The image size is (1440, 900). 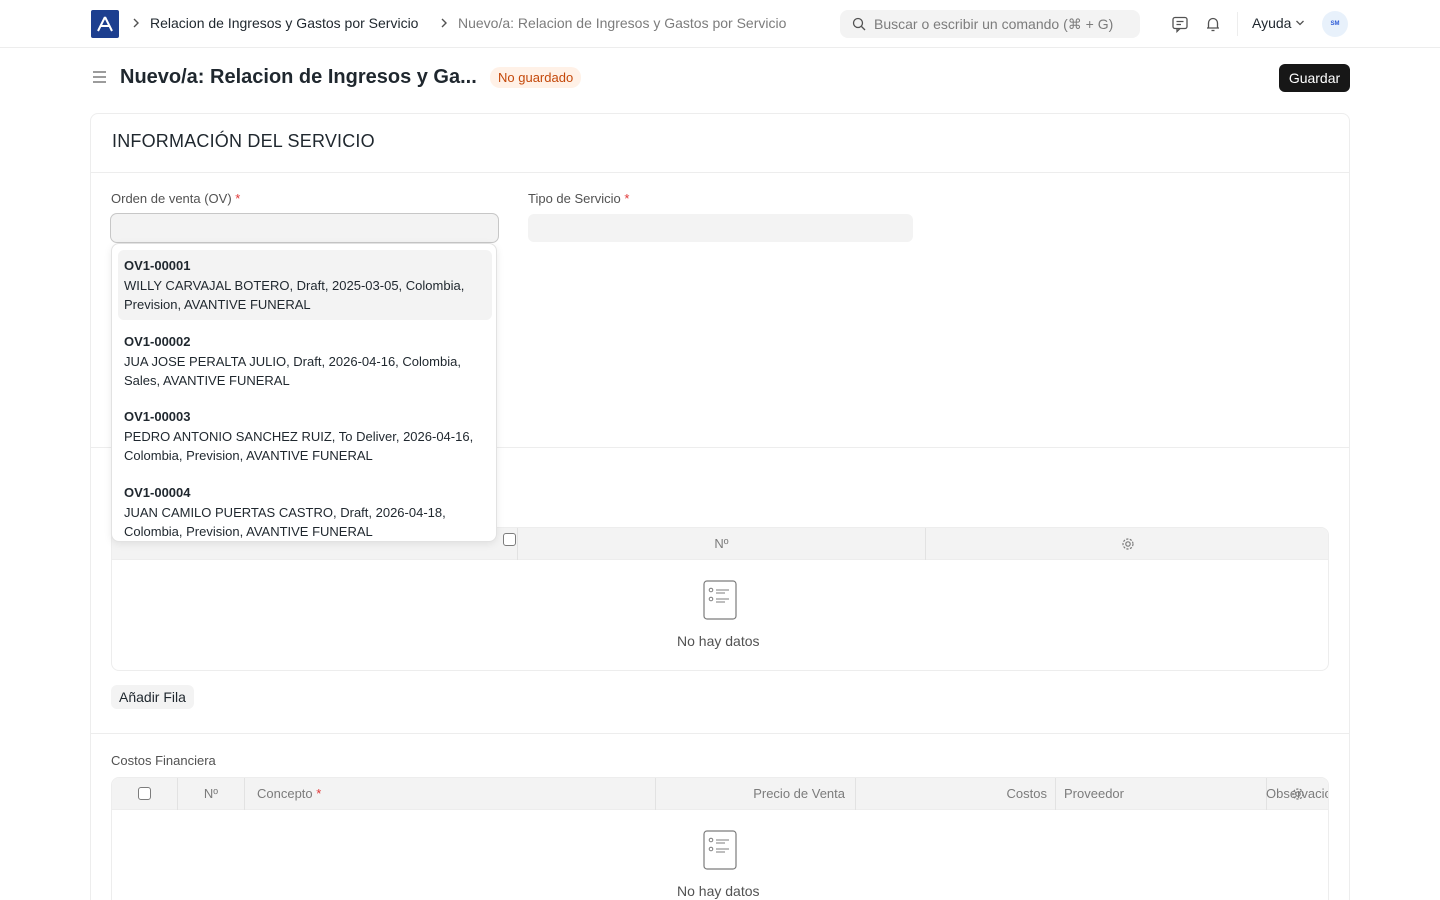 I want to click on logo-a-icon, so click(x=105, y=24).